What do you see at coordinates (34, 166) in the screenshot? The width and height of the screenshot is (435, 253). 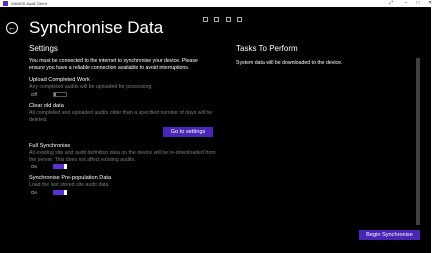 I see `full-sync-toggle-state: On` at bounding box center [34, 166].